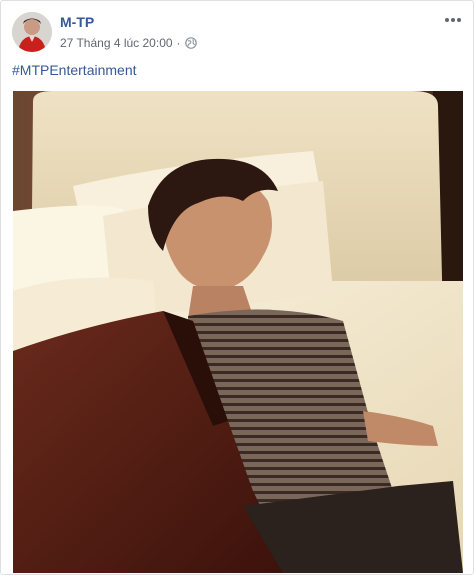 The width and height of the screenshot is (474, 575). Describe the element at coordinates (77, 22) in the screenshot. I see `author-name: M-TP` at that location.